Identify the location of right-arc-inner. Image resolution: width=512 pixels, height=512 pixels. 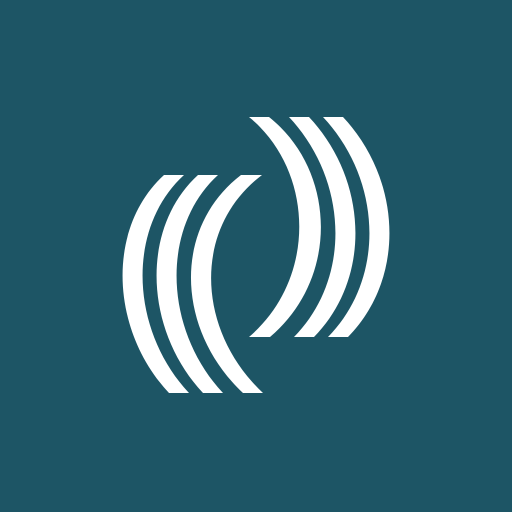
(285, 227).